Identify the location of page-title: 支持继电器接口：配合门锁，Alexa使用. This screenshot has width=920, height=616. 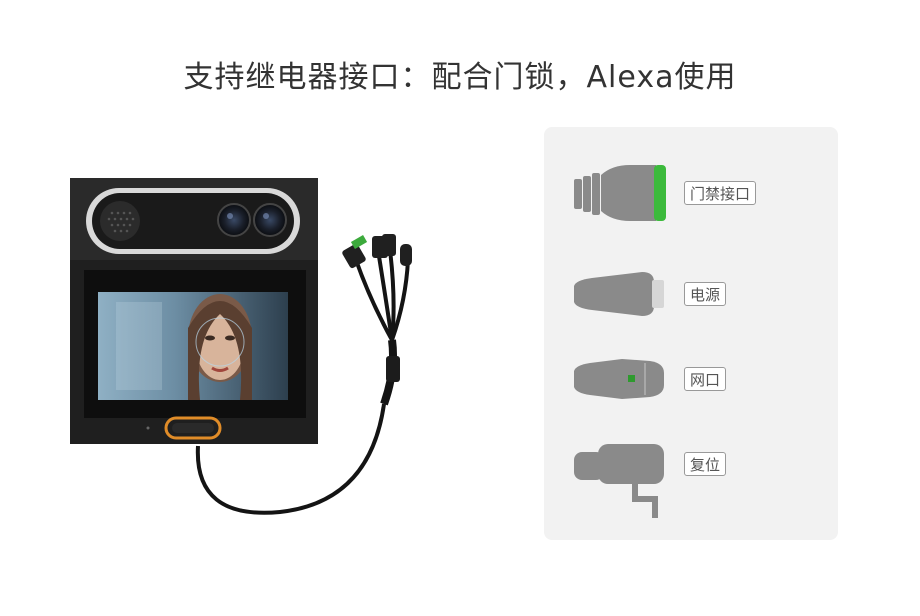
(460, 77).